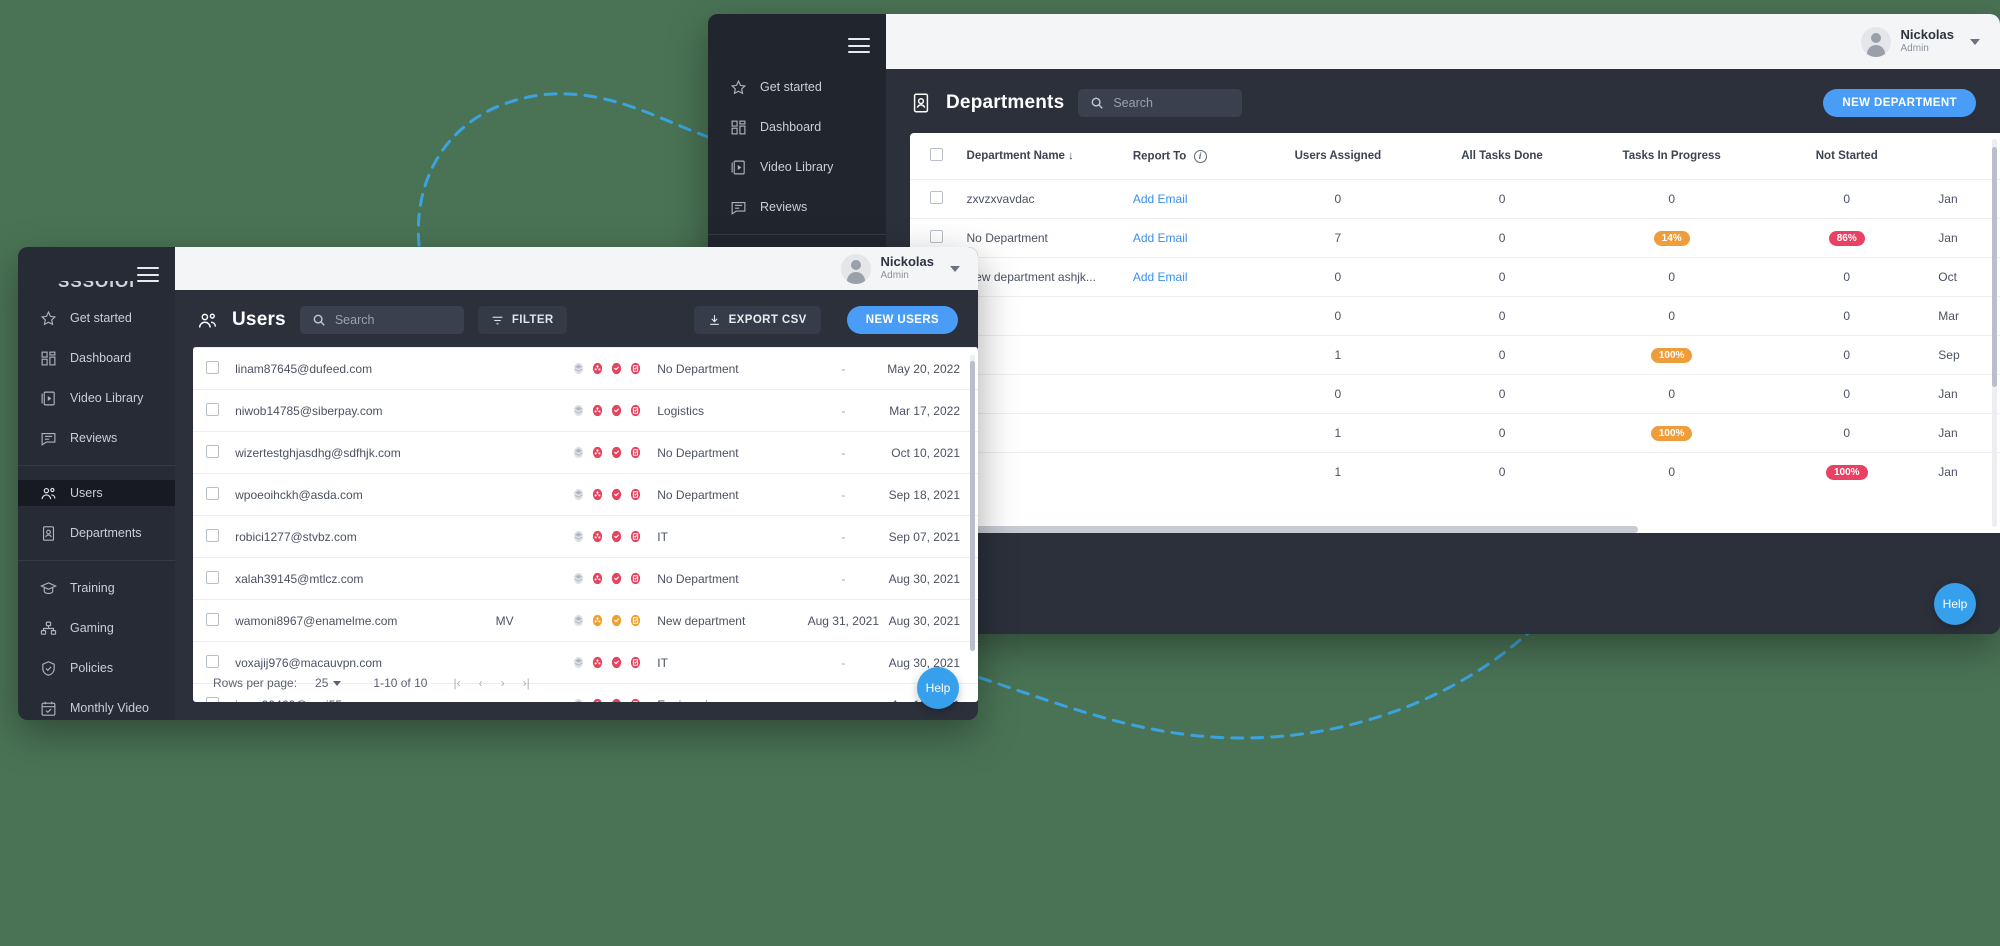 This screenshot has width=2000, height=946. Describe the element at coordinates (757, 320) in the screenshot. I see `export-csv-button: EXPORT CSV` at that location.